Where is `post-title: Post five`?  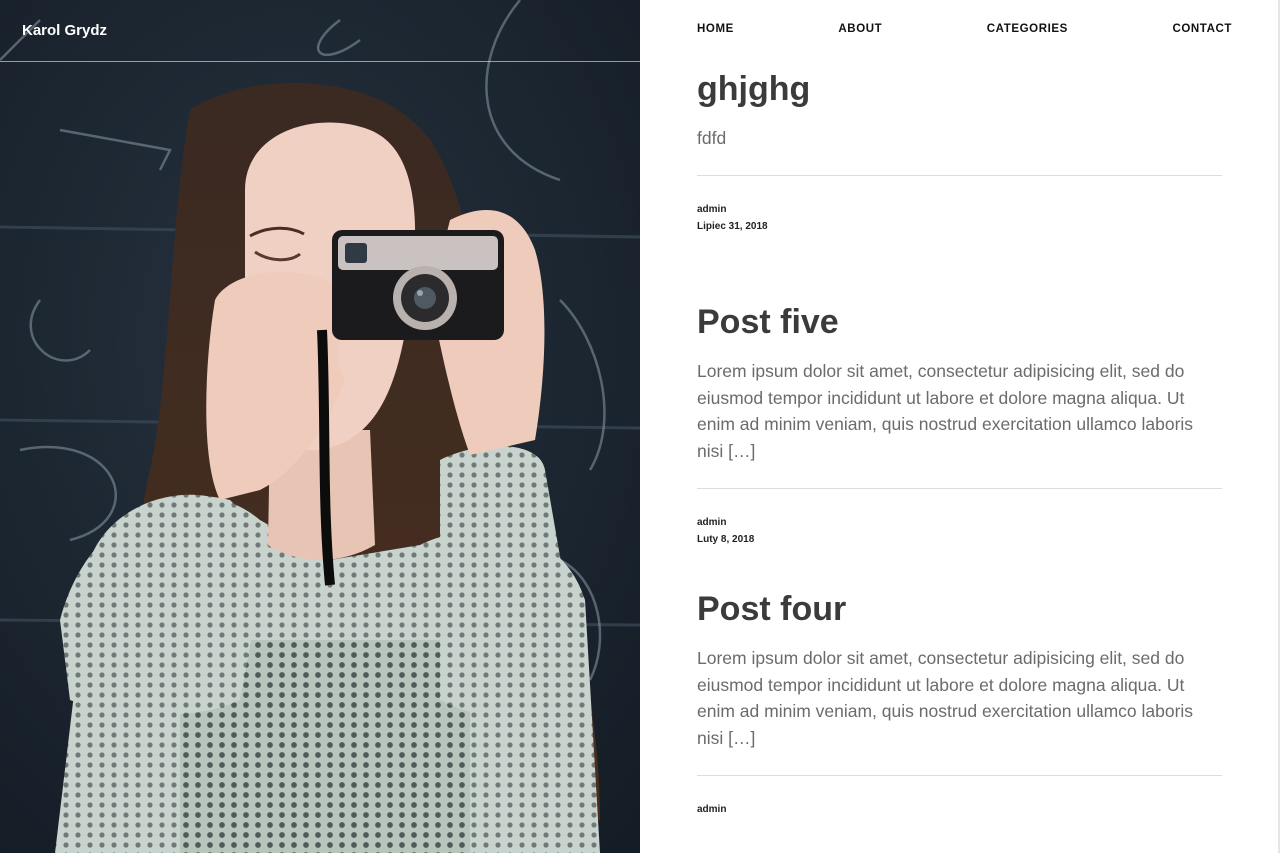
post-title: Post five is located at coordinates (959, 322).